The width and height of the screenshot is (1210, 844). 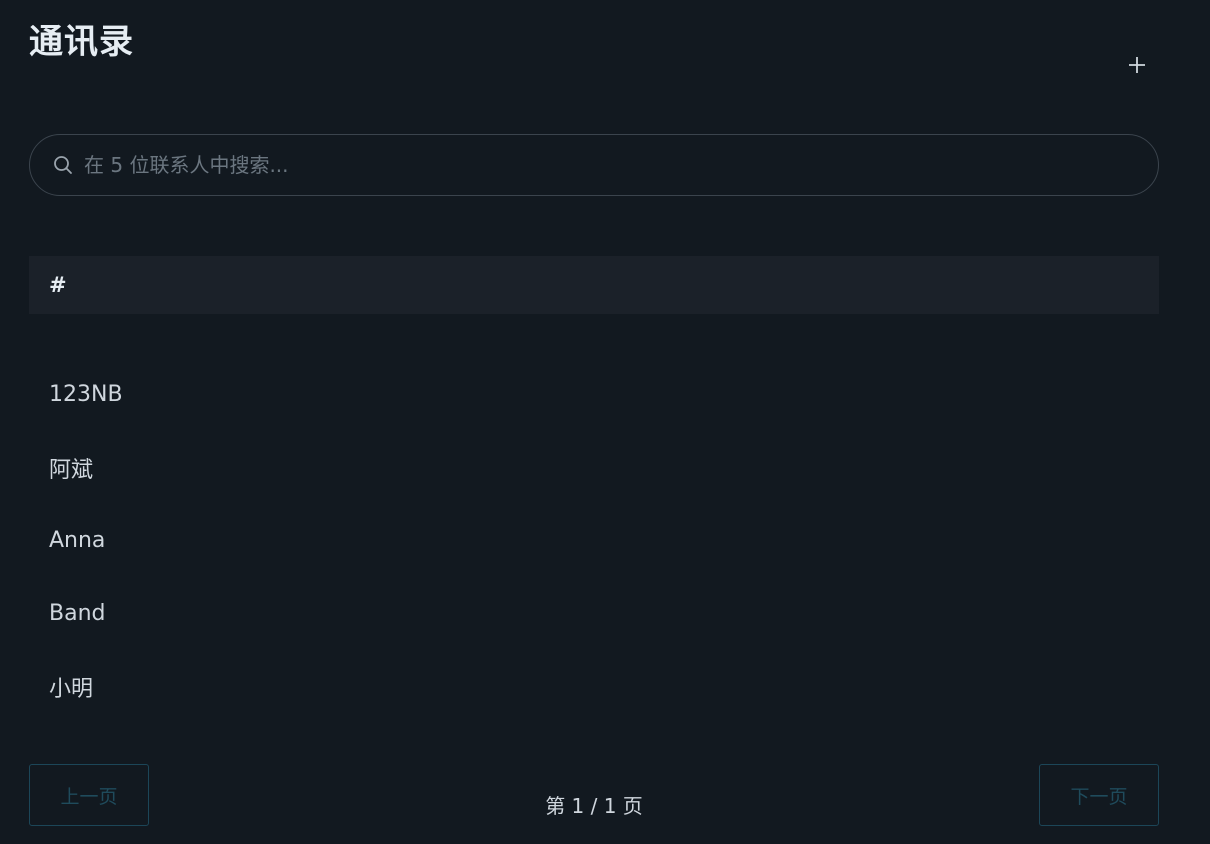 What do you see at coordinates (594, 806) in the screenshot?
I see `page-indicator: 第 1 / 1 页` at bounding box center [594, 806].